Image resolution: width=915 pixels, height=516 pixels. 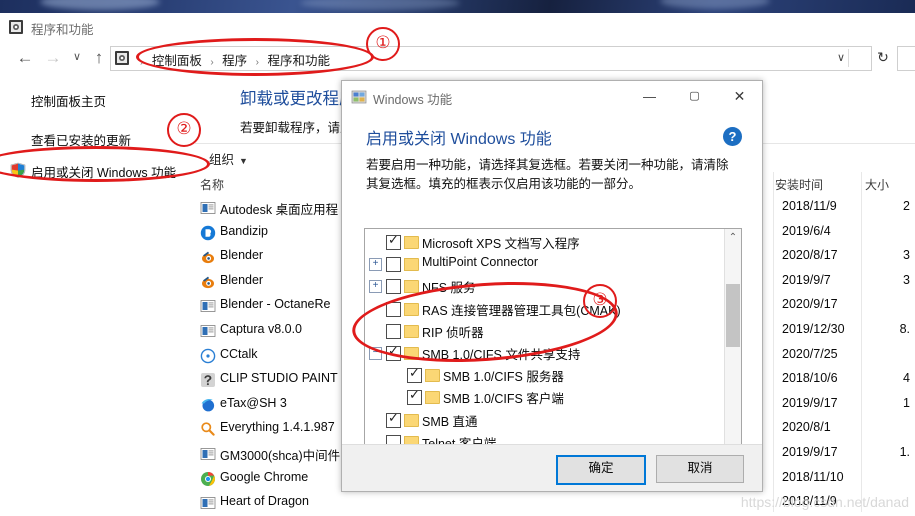 I want to click on close-icon: ✕, so click(x=739, y=96).